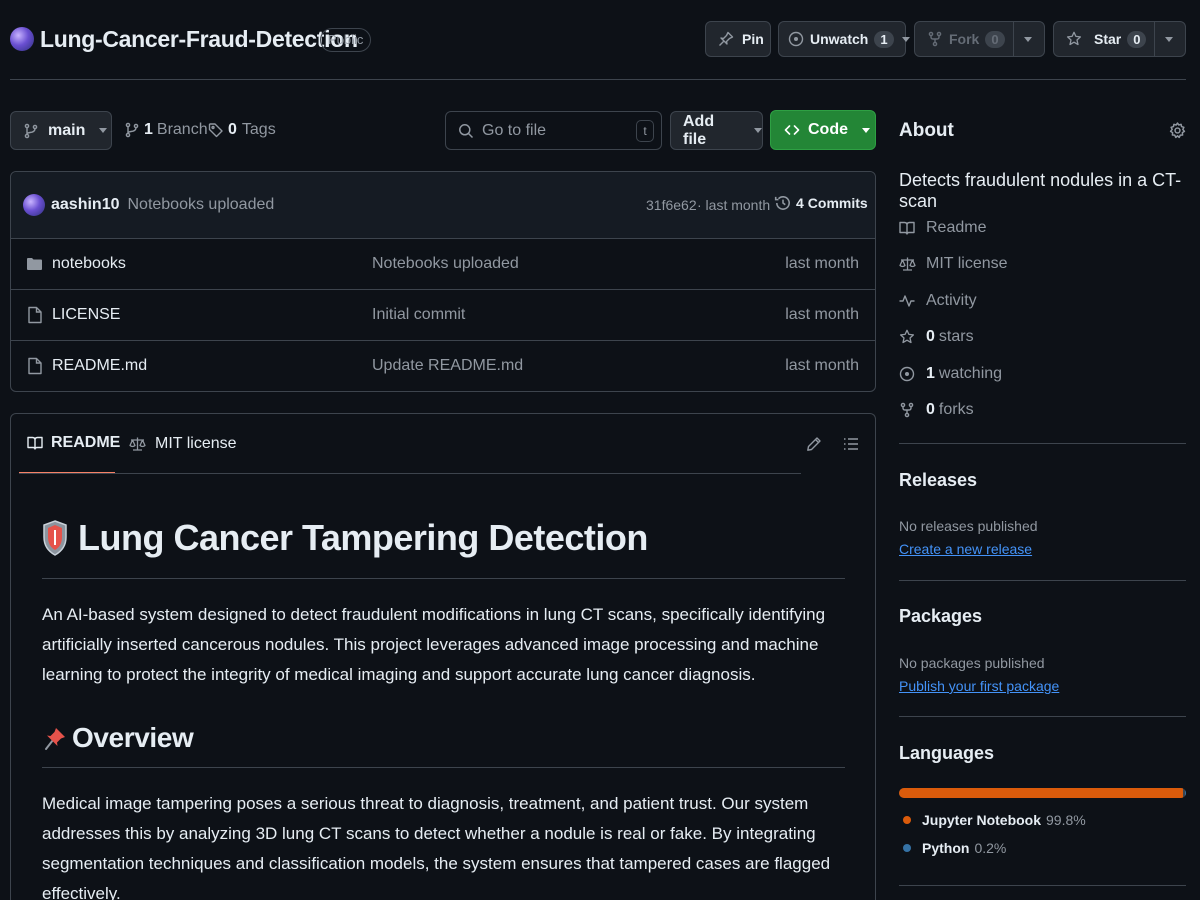 This screenshot has height=900, width=1200. I want to click on file-row-license: LICENSE Initial commit last month, so click(443, 314).